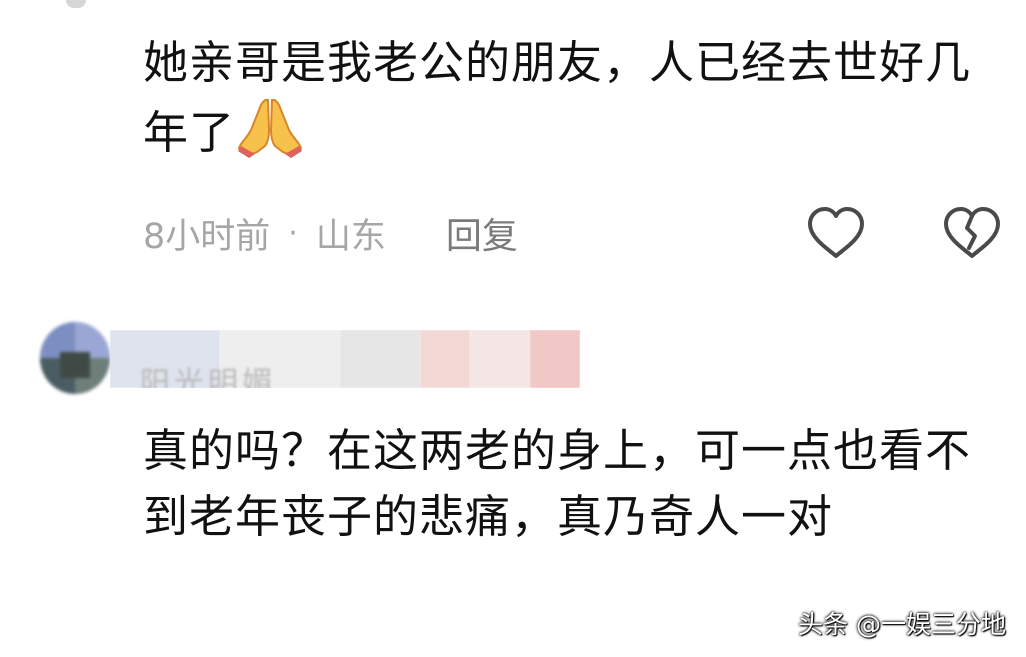  What do you see at coordinates (902, 624) in the screenshot?
I see `watermark: 头条 @一娱三分地` at bounding box center [902, 624].